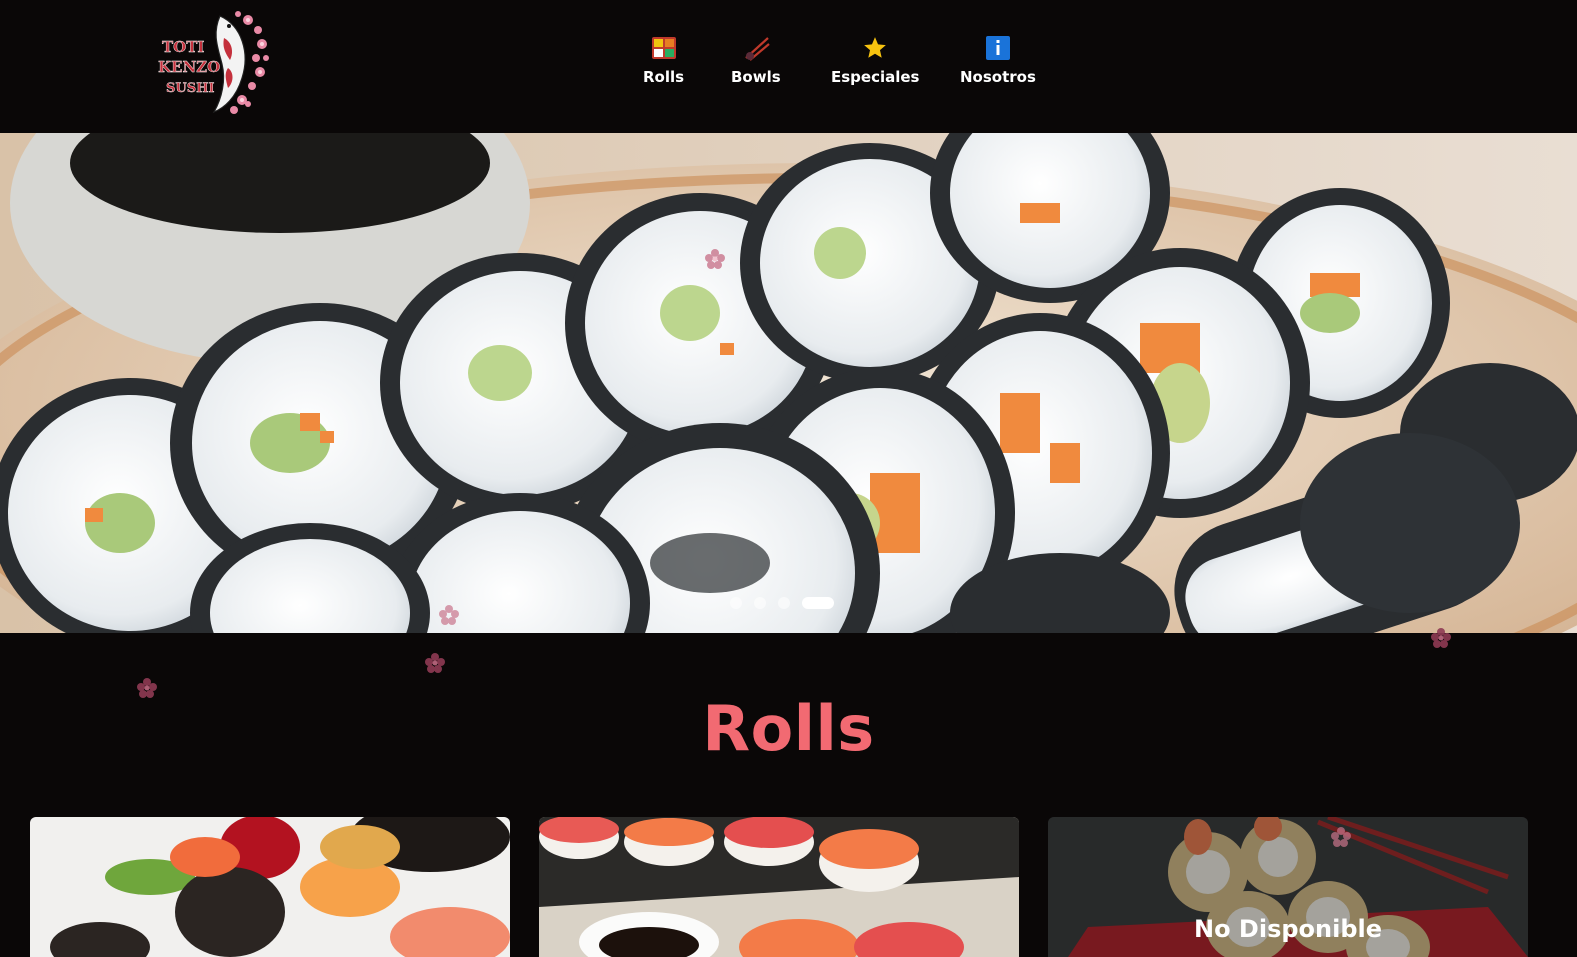 This screenshot has height=957, width=1577. I want to click on nav-item-especiales: Especiales, so click(875, 60).